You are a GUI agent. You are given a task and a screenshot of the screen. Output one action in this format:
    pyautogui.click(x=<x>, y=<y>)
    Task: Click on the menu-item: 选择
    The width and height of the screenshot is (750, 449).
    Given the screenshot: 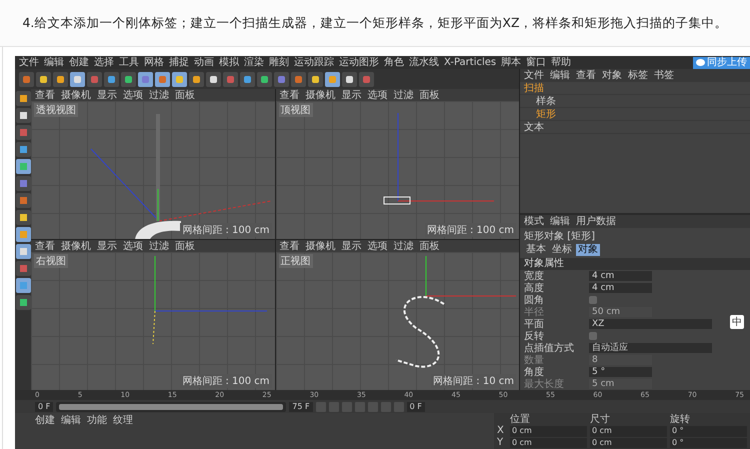 What is the action you would take?
    pyautogui.click(x=104, y=62)
    